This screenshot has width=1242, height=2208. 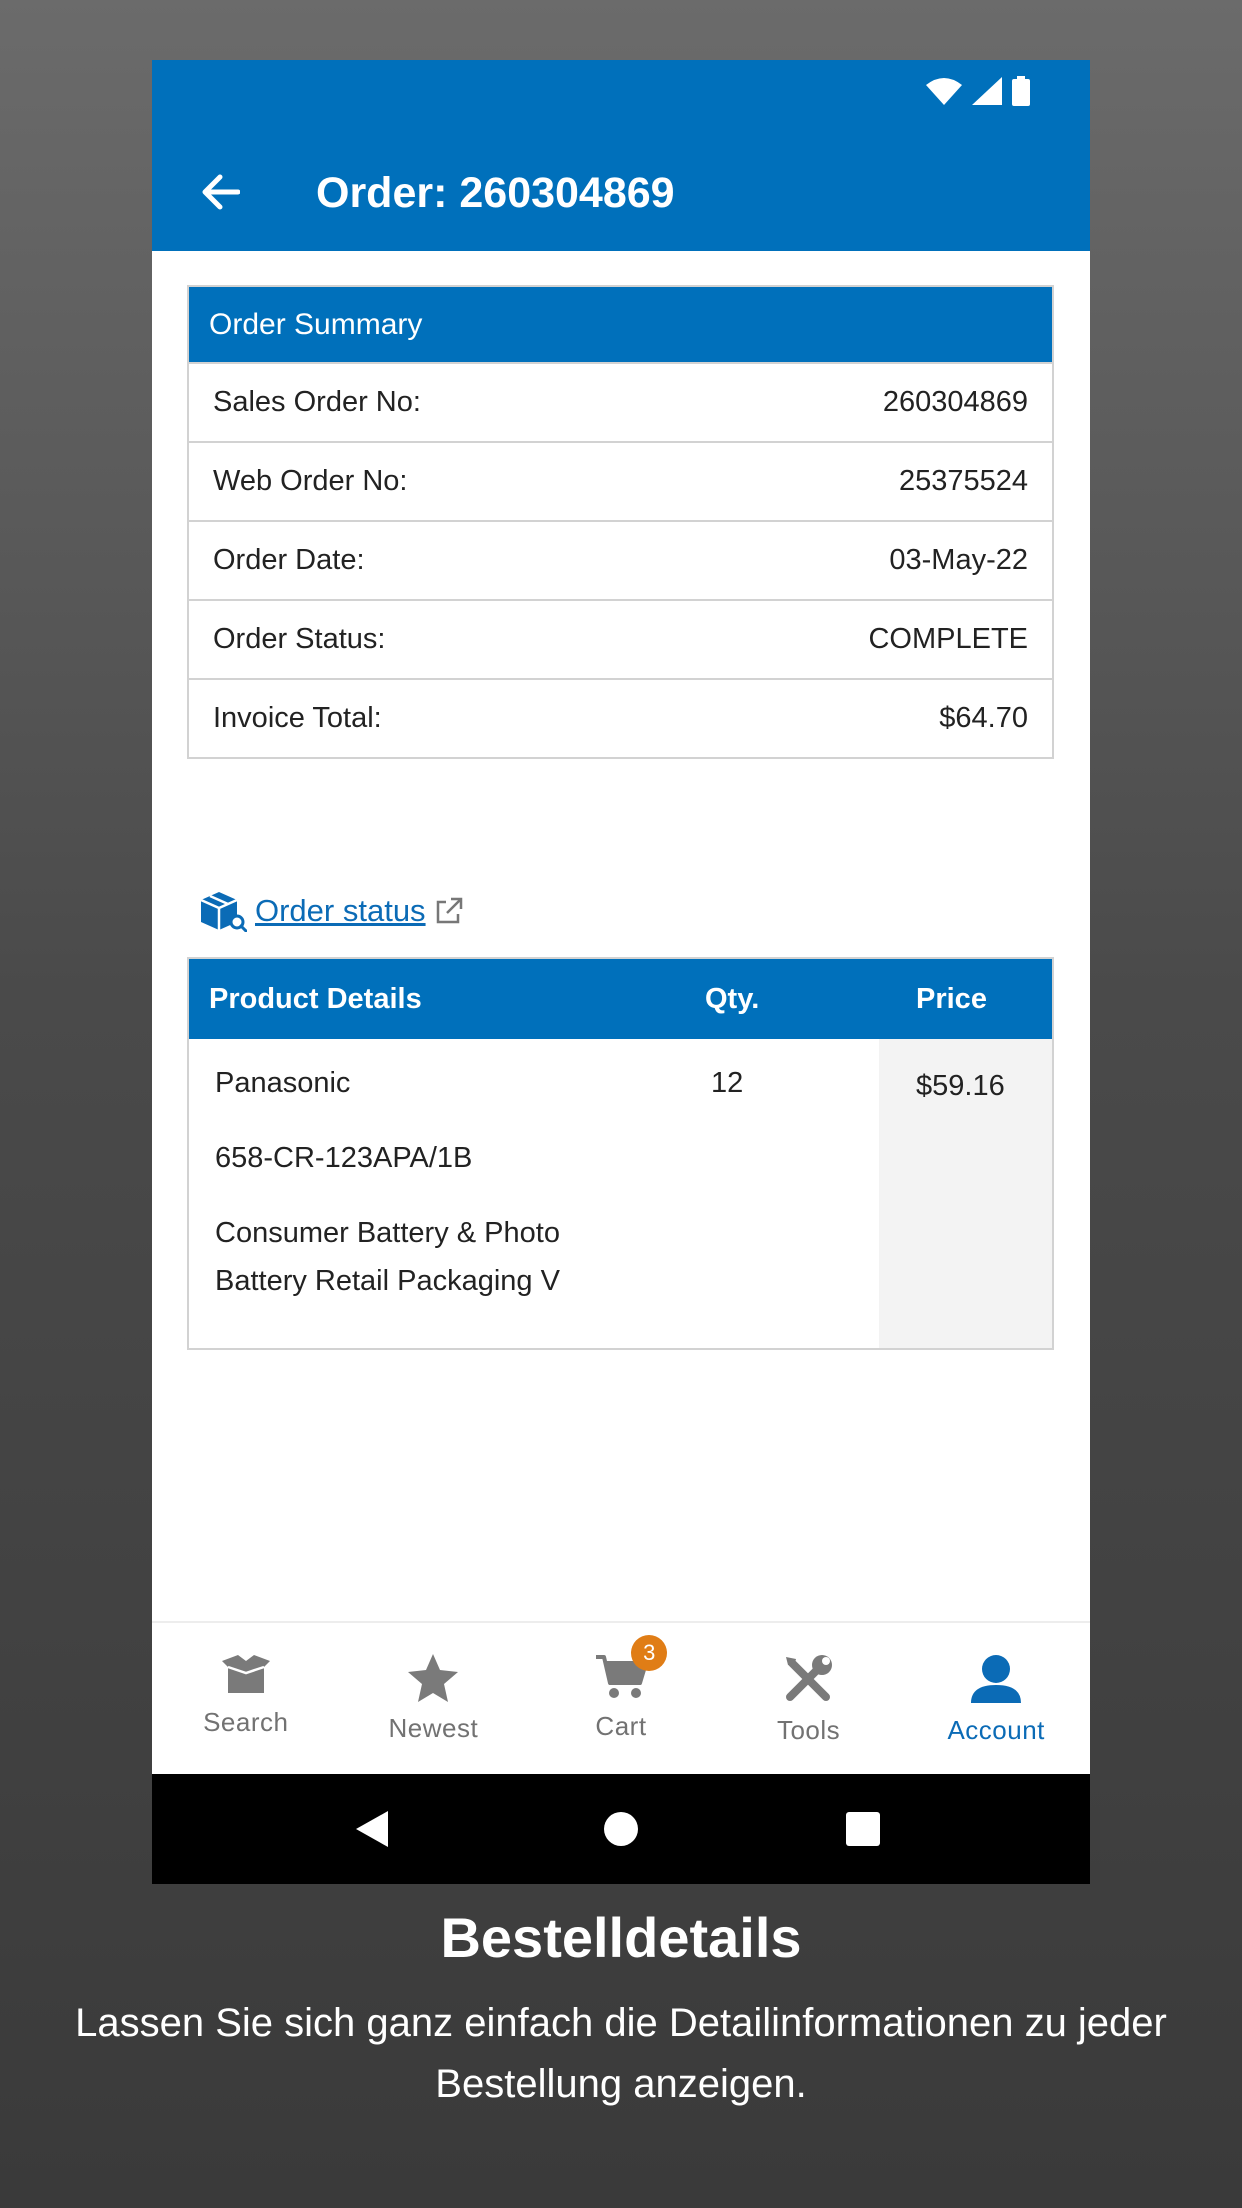 I want to click on product-price: $59.16, so click(x=960, y=1086).